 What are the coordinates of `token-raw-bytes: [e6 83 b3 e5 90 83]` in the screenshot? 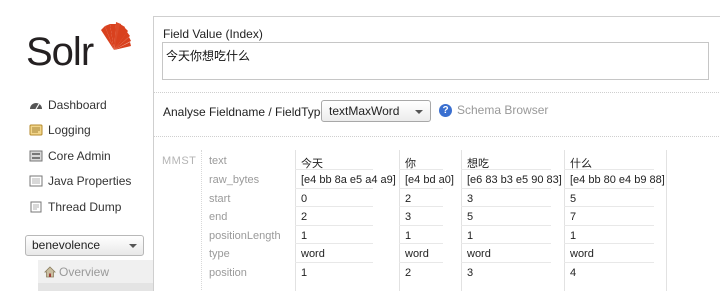 It's located at (514, 180).